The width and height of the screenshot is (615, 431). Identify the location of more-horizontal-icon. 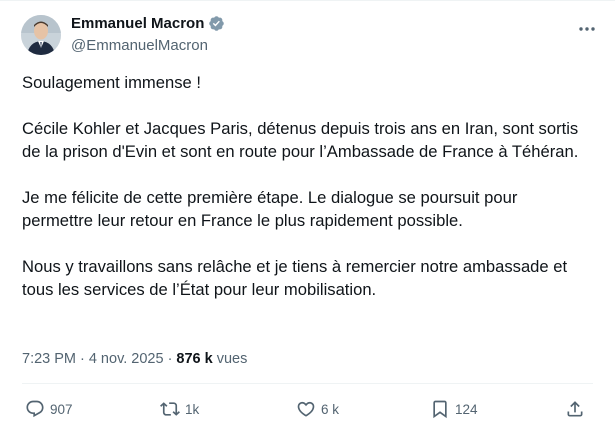
(587, 29).